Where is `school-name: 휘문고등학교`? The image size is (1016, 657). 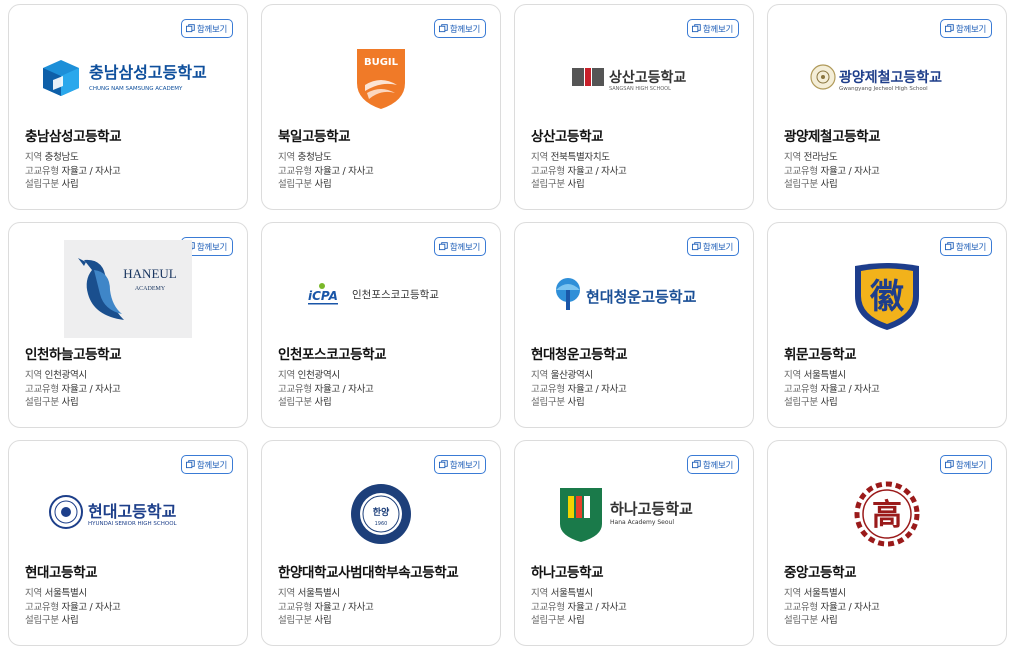 school-name: 휘문고등학교 is located at coordinates (820, 355).